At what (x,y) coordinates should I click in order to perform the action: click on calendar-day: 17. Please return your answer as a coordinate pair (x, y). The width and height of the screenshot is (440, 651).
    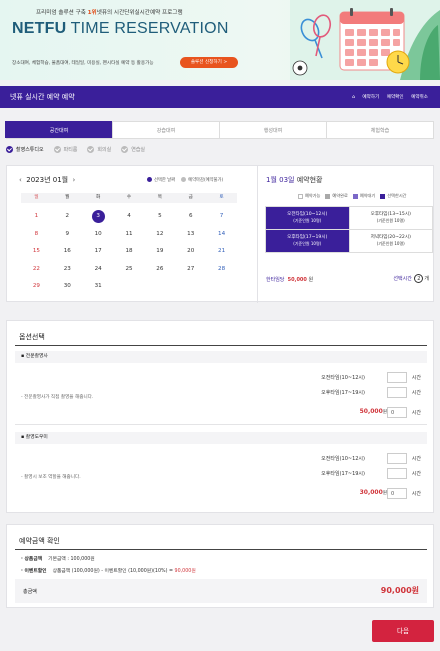
    Looking at the image, I should click on (98, 252).